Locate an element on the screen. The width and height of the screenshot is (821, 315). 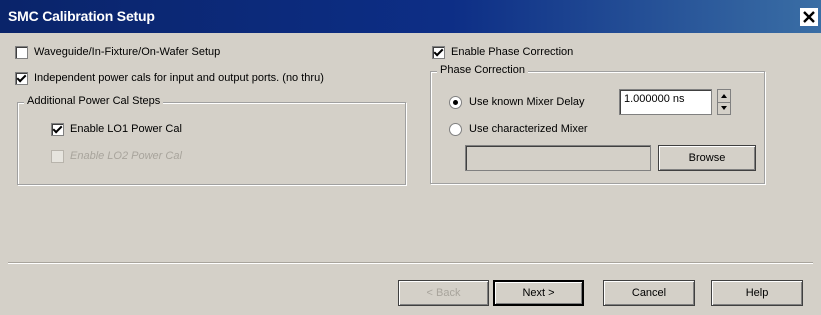
power-cal-steps-legend: Additional Power Cal Steps is located at coordinates (94, 101).